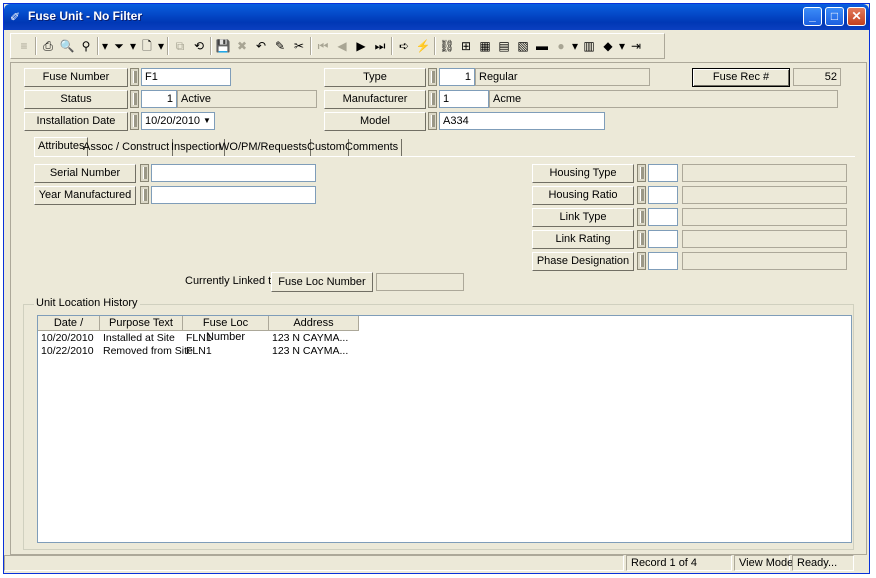 This screenshot has height=578, width=876. I want to click on phase-designation-grip, so click(641, 261).